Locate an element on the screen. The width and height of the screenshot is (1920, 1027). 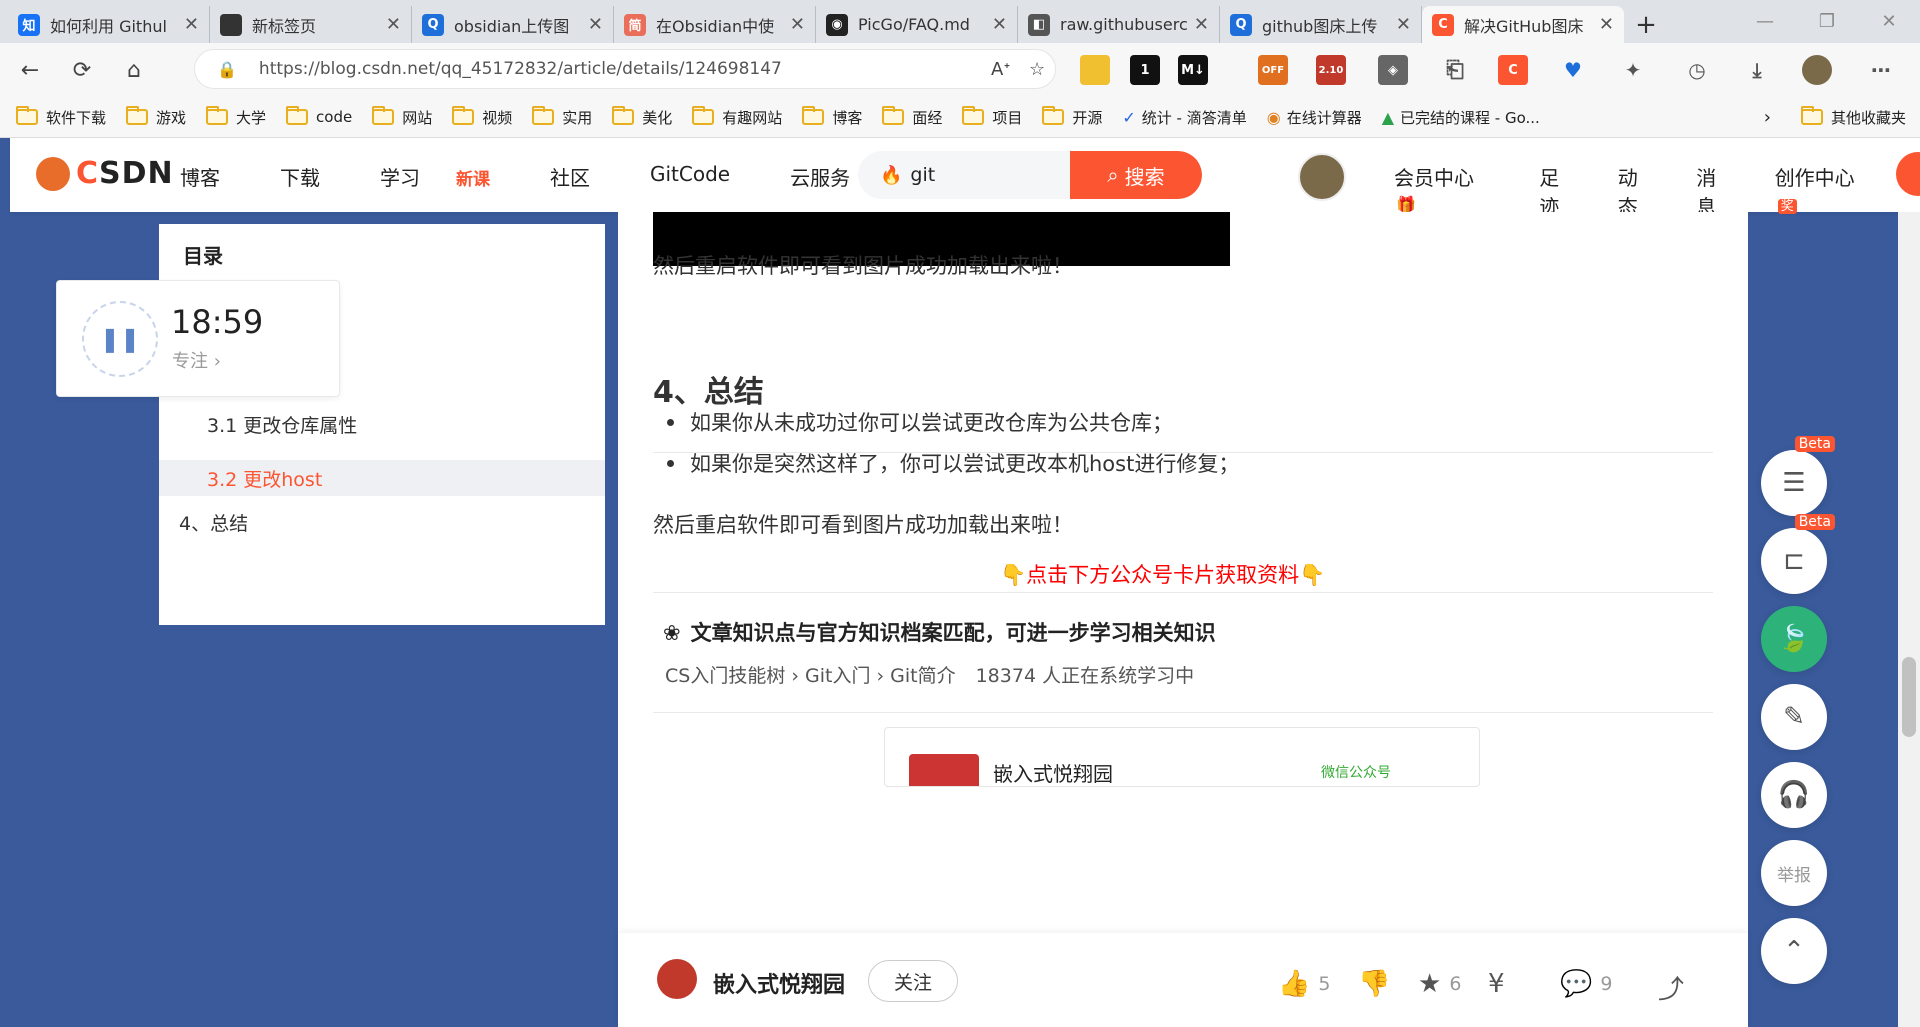
bookmark-folder: 开源 is located at coordinates (1072, 117).